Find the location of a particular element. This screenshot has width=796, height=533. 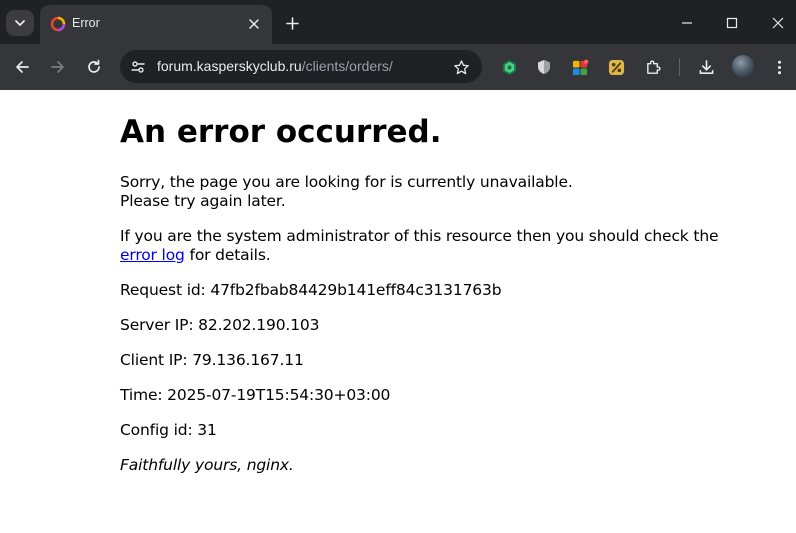

site-info-button is located at coordinates (138, 67).